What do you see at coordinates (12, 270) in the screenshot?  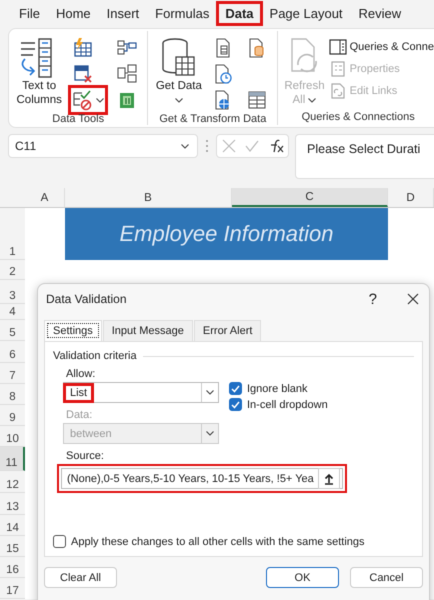 I see `row-header: 2` at bounding box center [12, 270].